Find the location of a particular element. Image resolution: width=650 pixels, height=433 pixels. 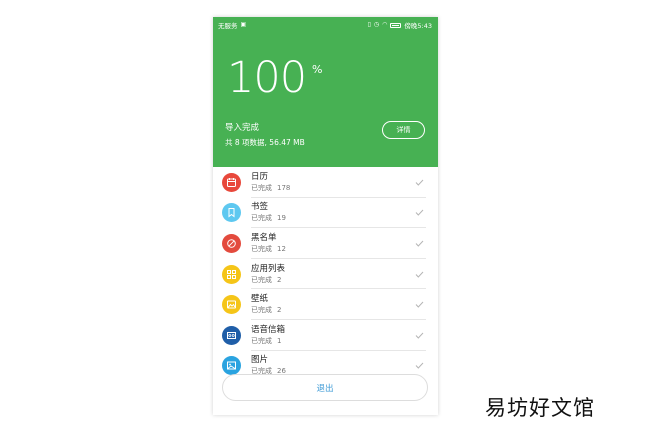

wifi-icon: ◠ is located at coordinates (385, 24).